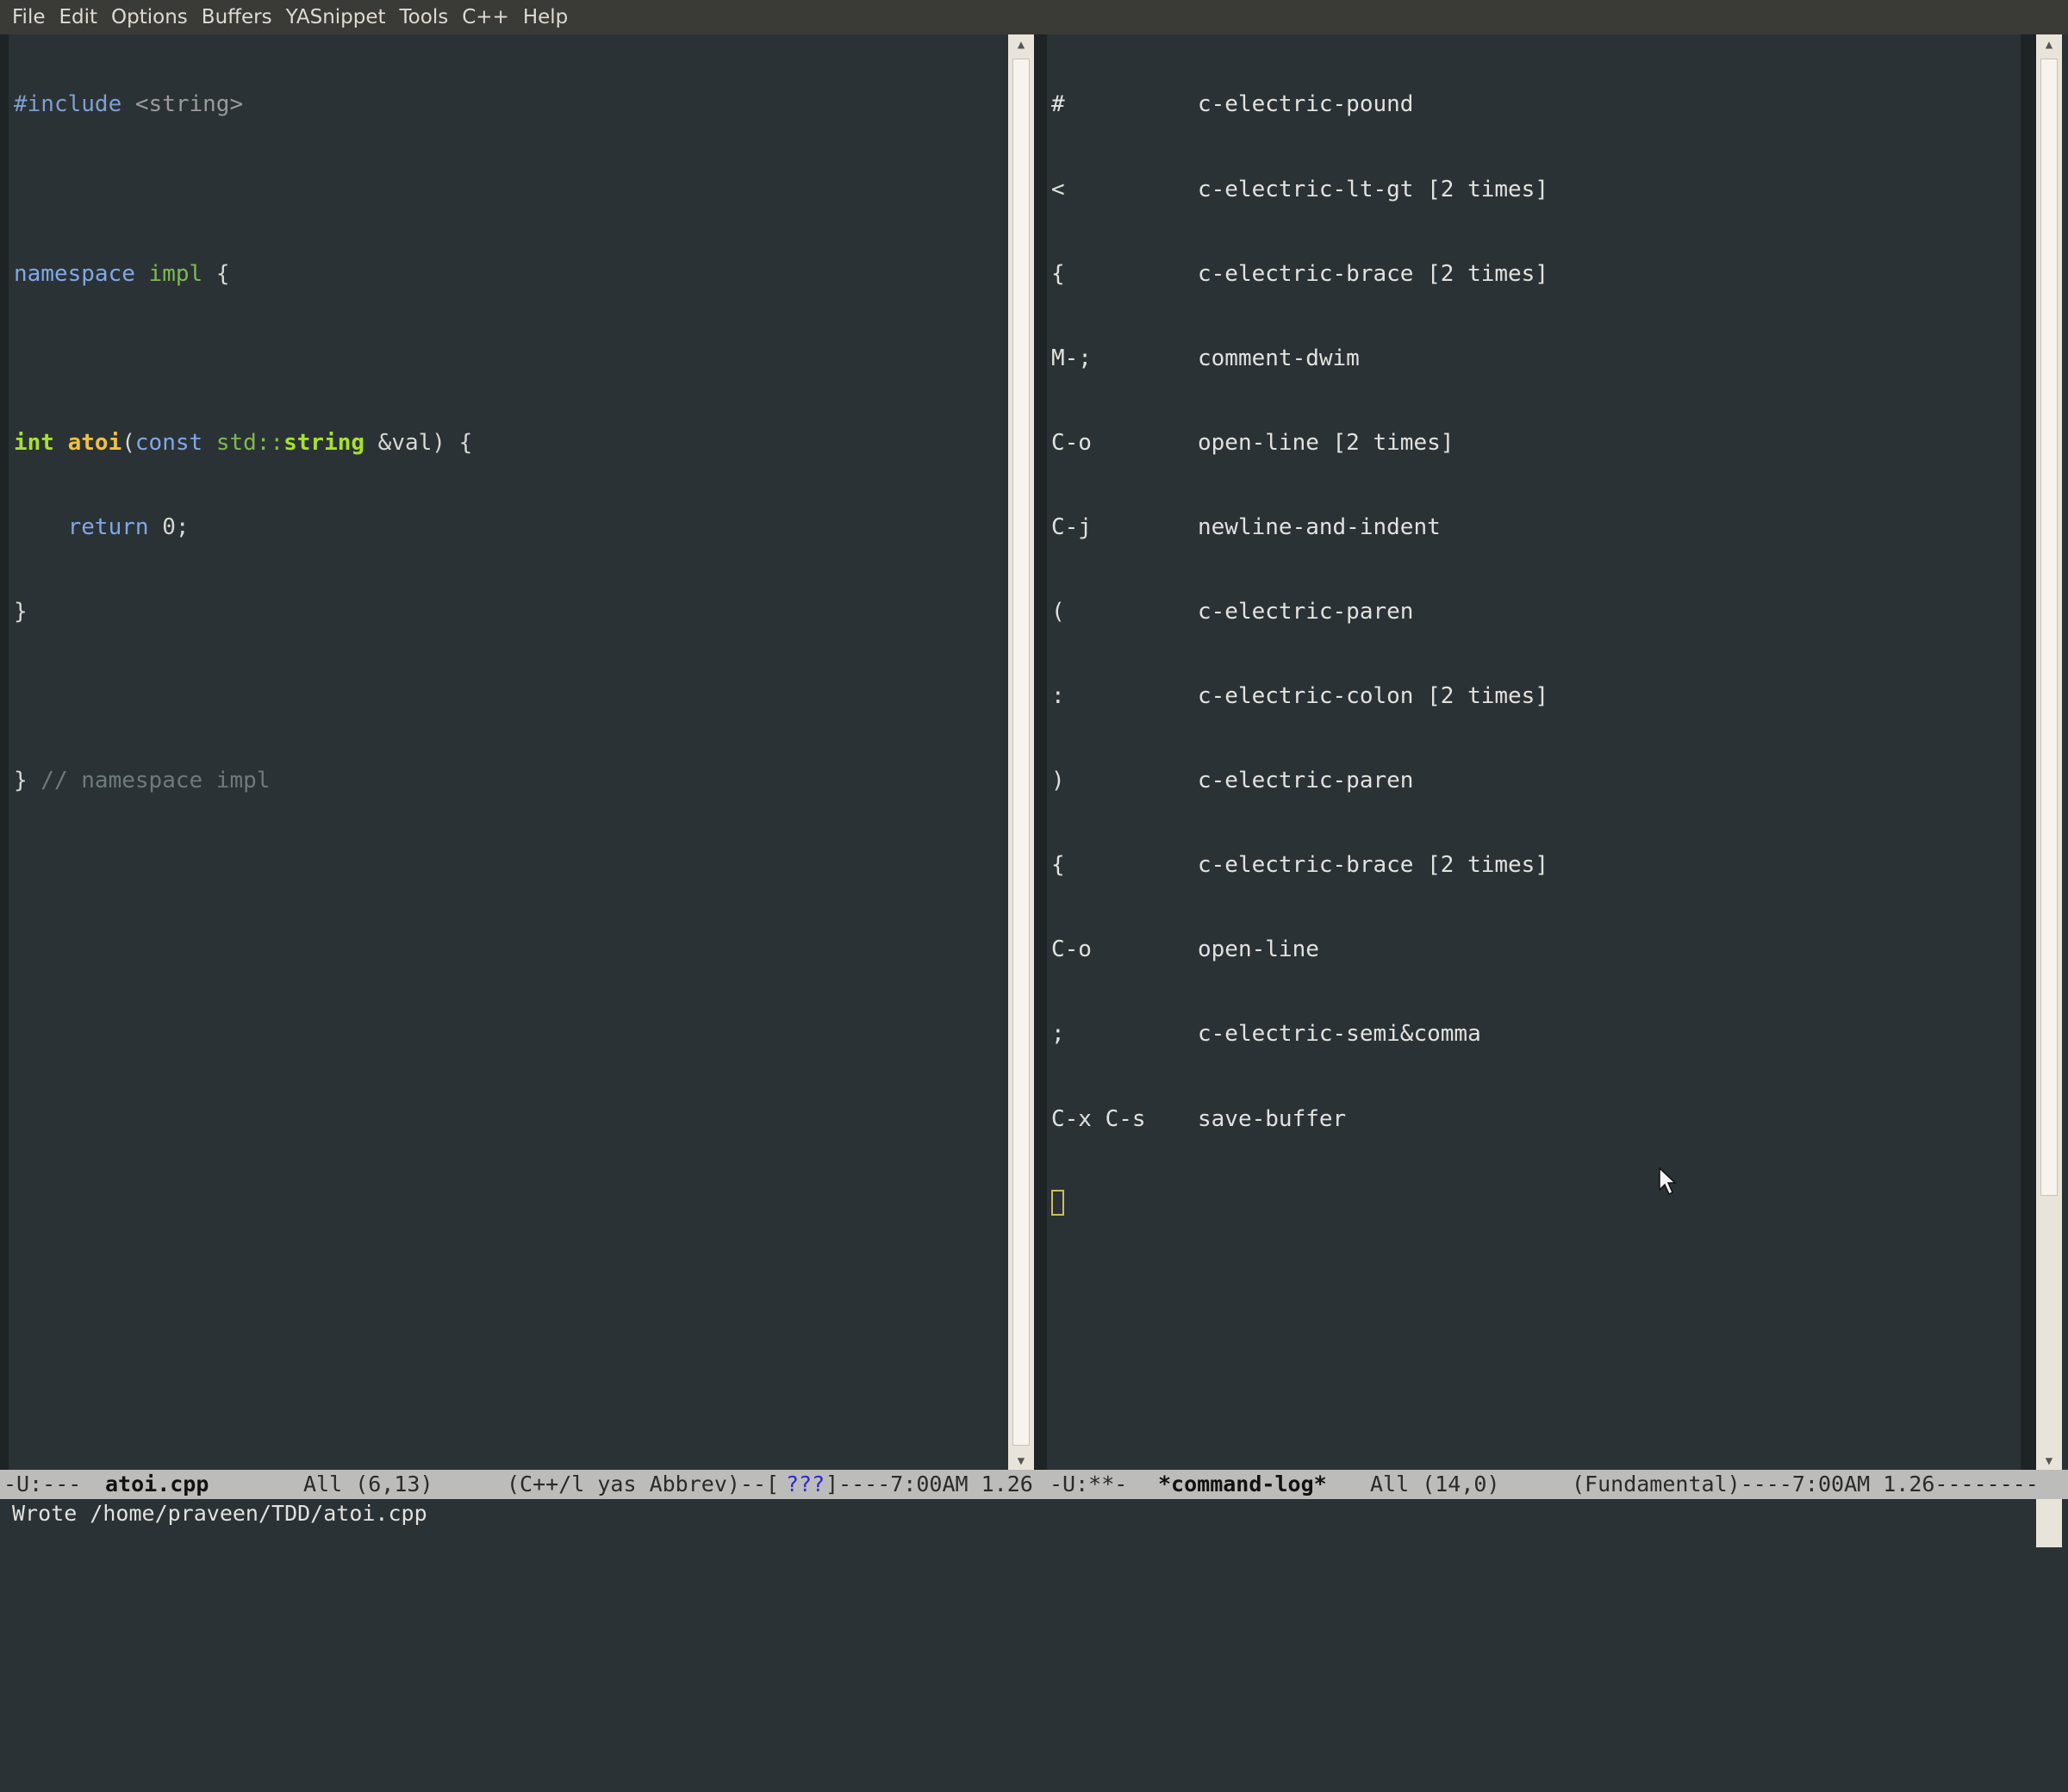 The height and width of the screenshot is (1792, 2068). What do you see at coordinates (1299, 105) in the screenshot?
I see `log-entry: # c-electric-pound` at bounding box center [1299, 105].